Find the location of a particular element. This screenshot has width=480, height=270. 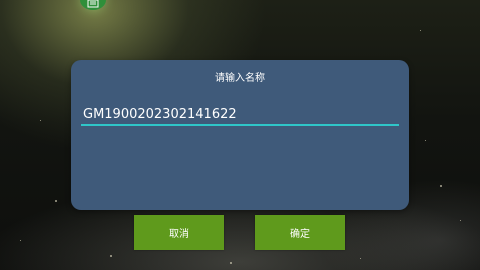

dialog-title: 请输入名称 is located at coordinates (240, 78).